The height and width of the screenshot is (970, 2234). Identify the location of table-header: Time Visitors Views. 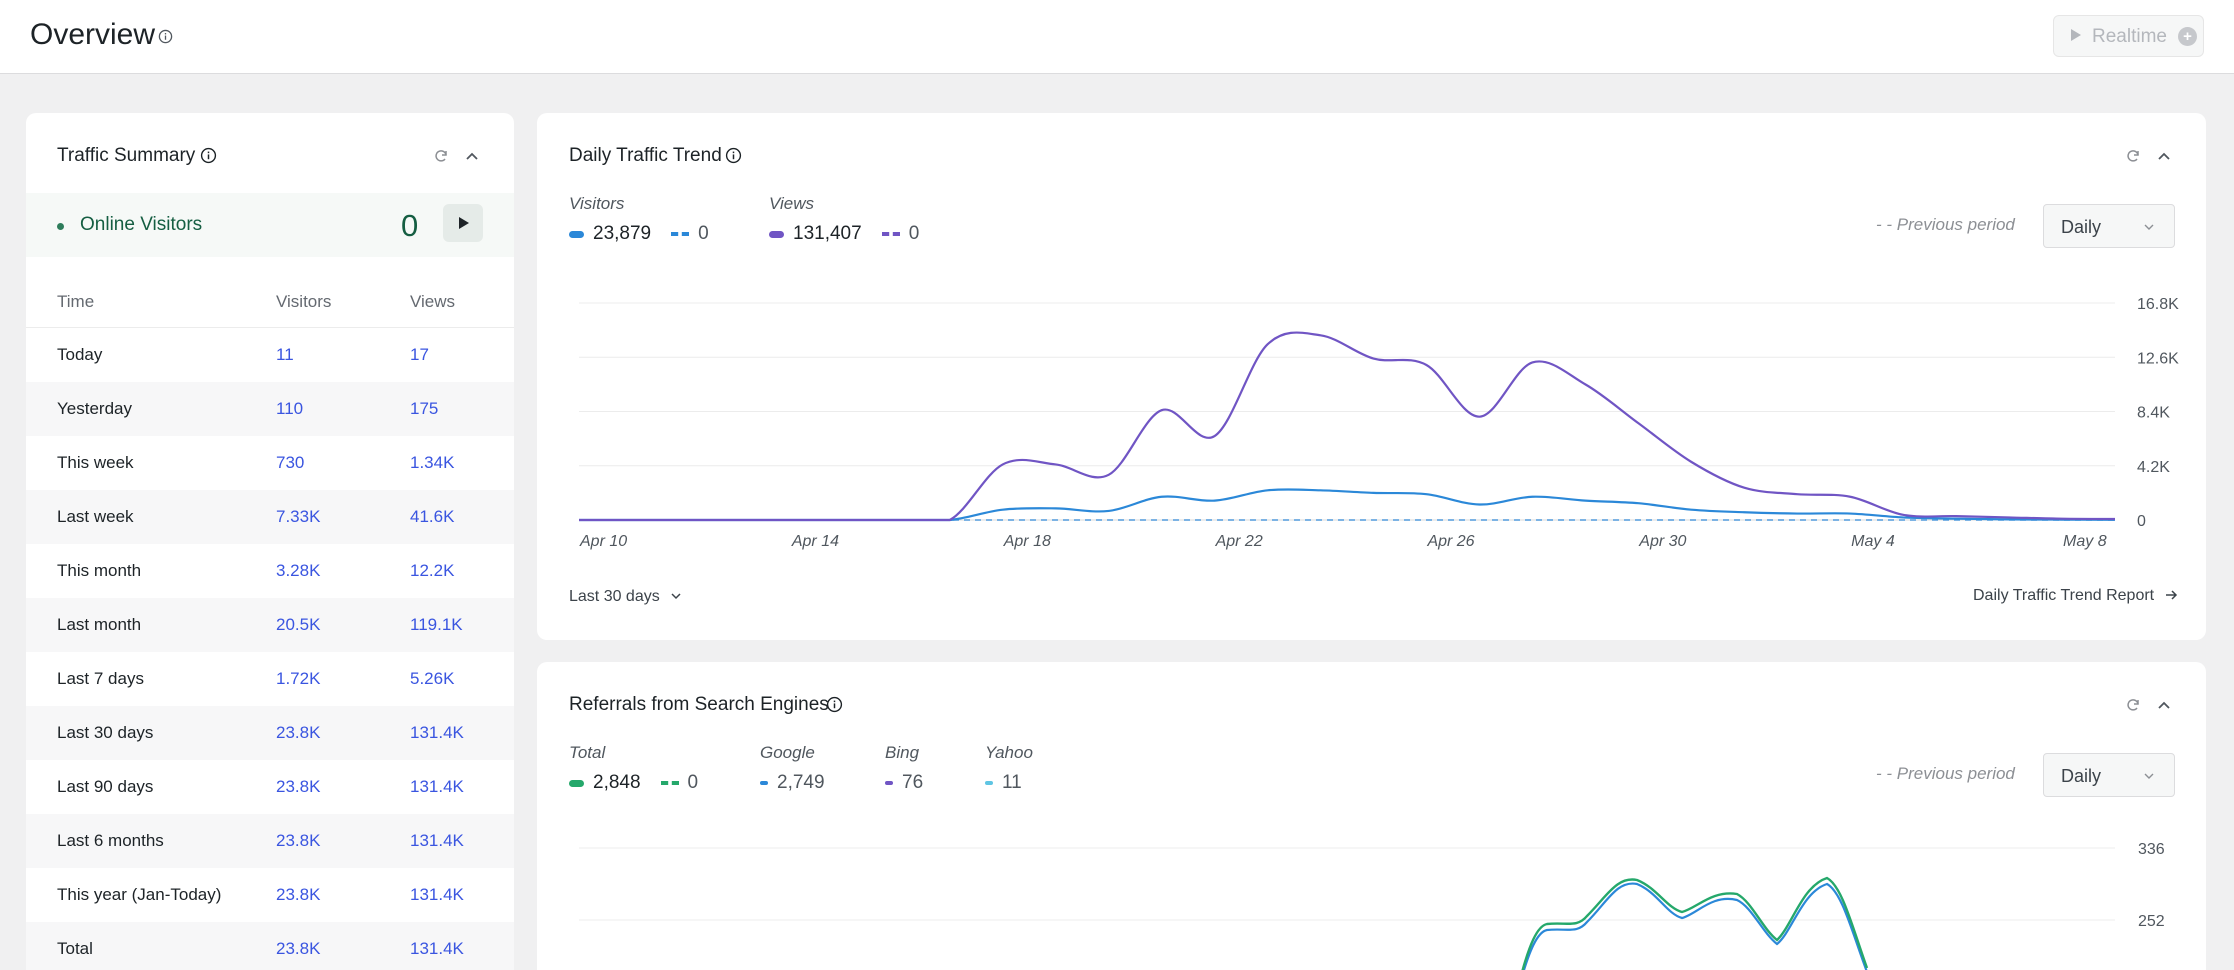
(270, 301).